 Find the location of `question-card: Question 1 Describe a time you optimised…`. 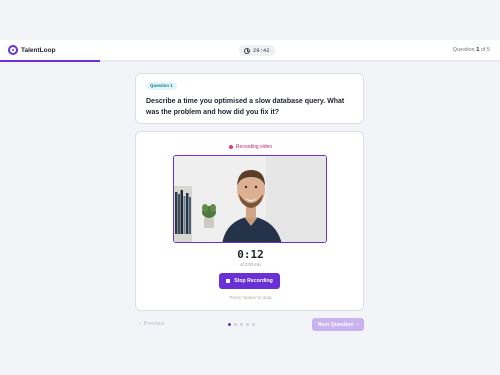

question-card: Question 1 Describe a time you optimised… is located at coordinates (249, 98).